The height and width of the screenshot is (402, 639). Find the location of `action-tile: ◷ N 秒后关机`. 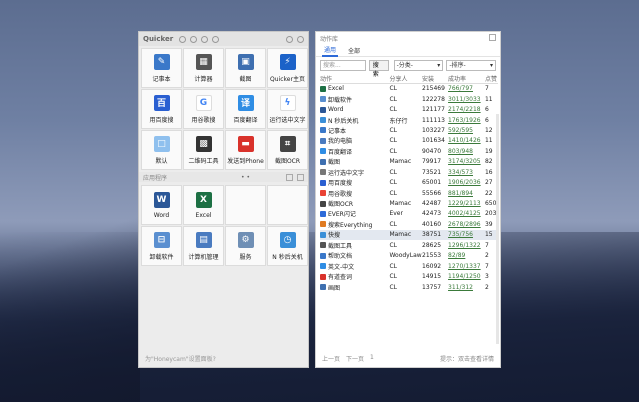

action-tile: ◷ N 秒后关机 is located at coordinates (287, 246).